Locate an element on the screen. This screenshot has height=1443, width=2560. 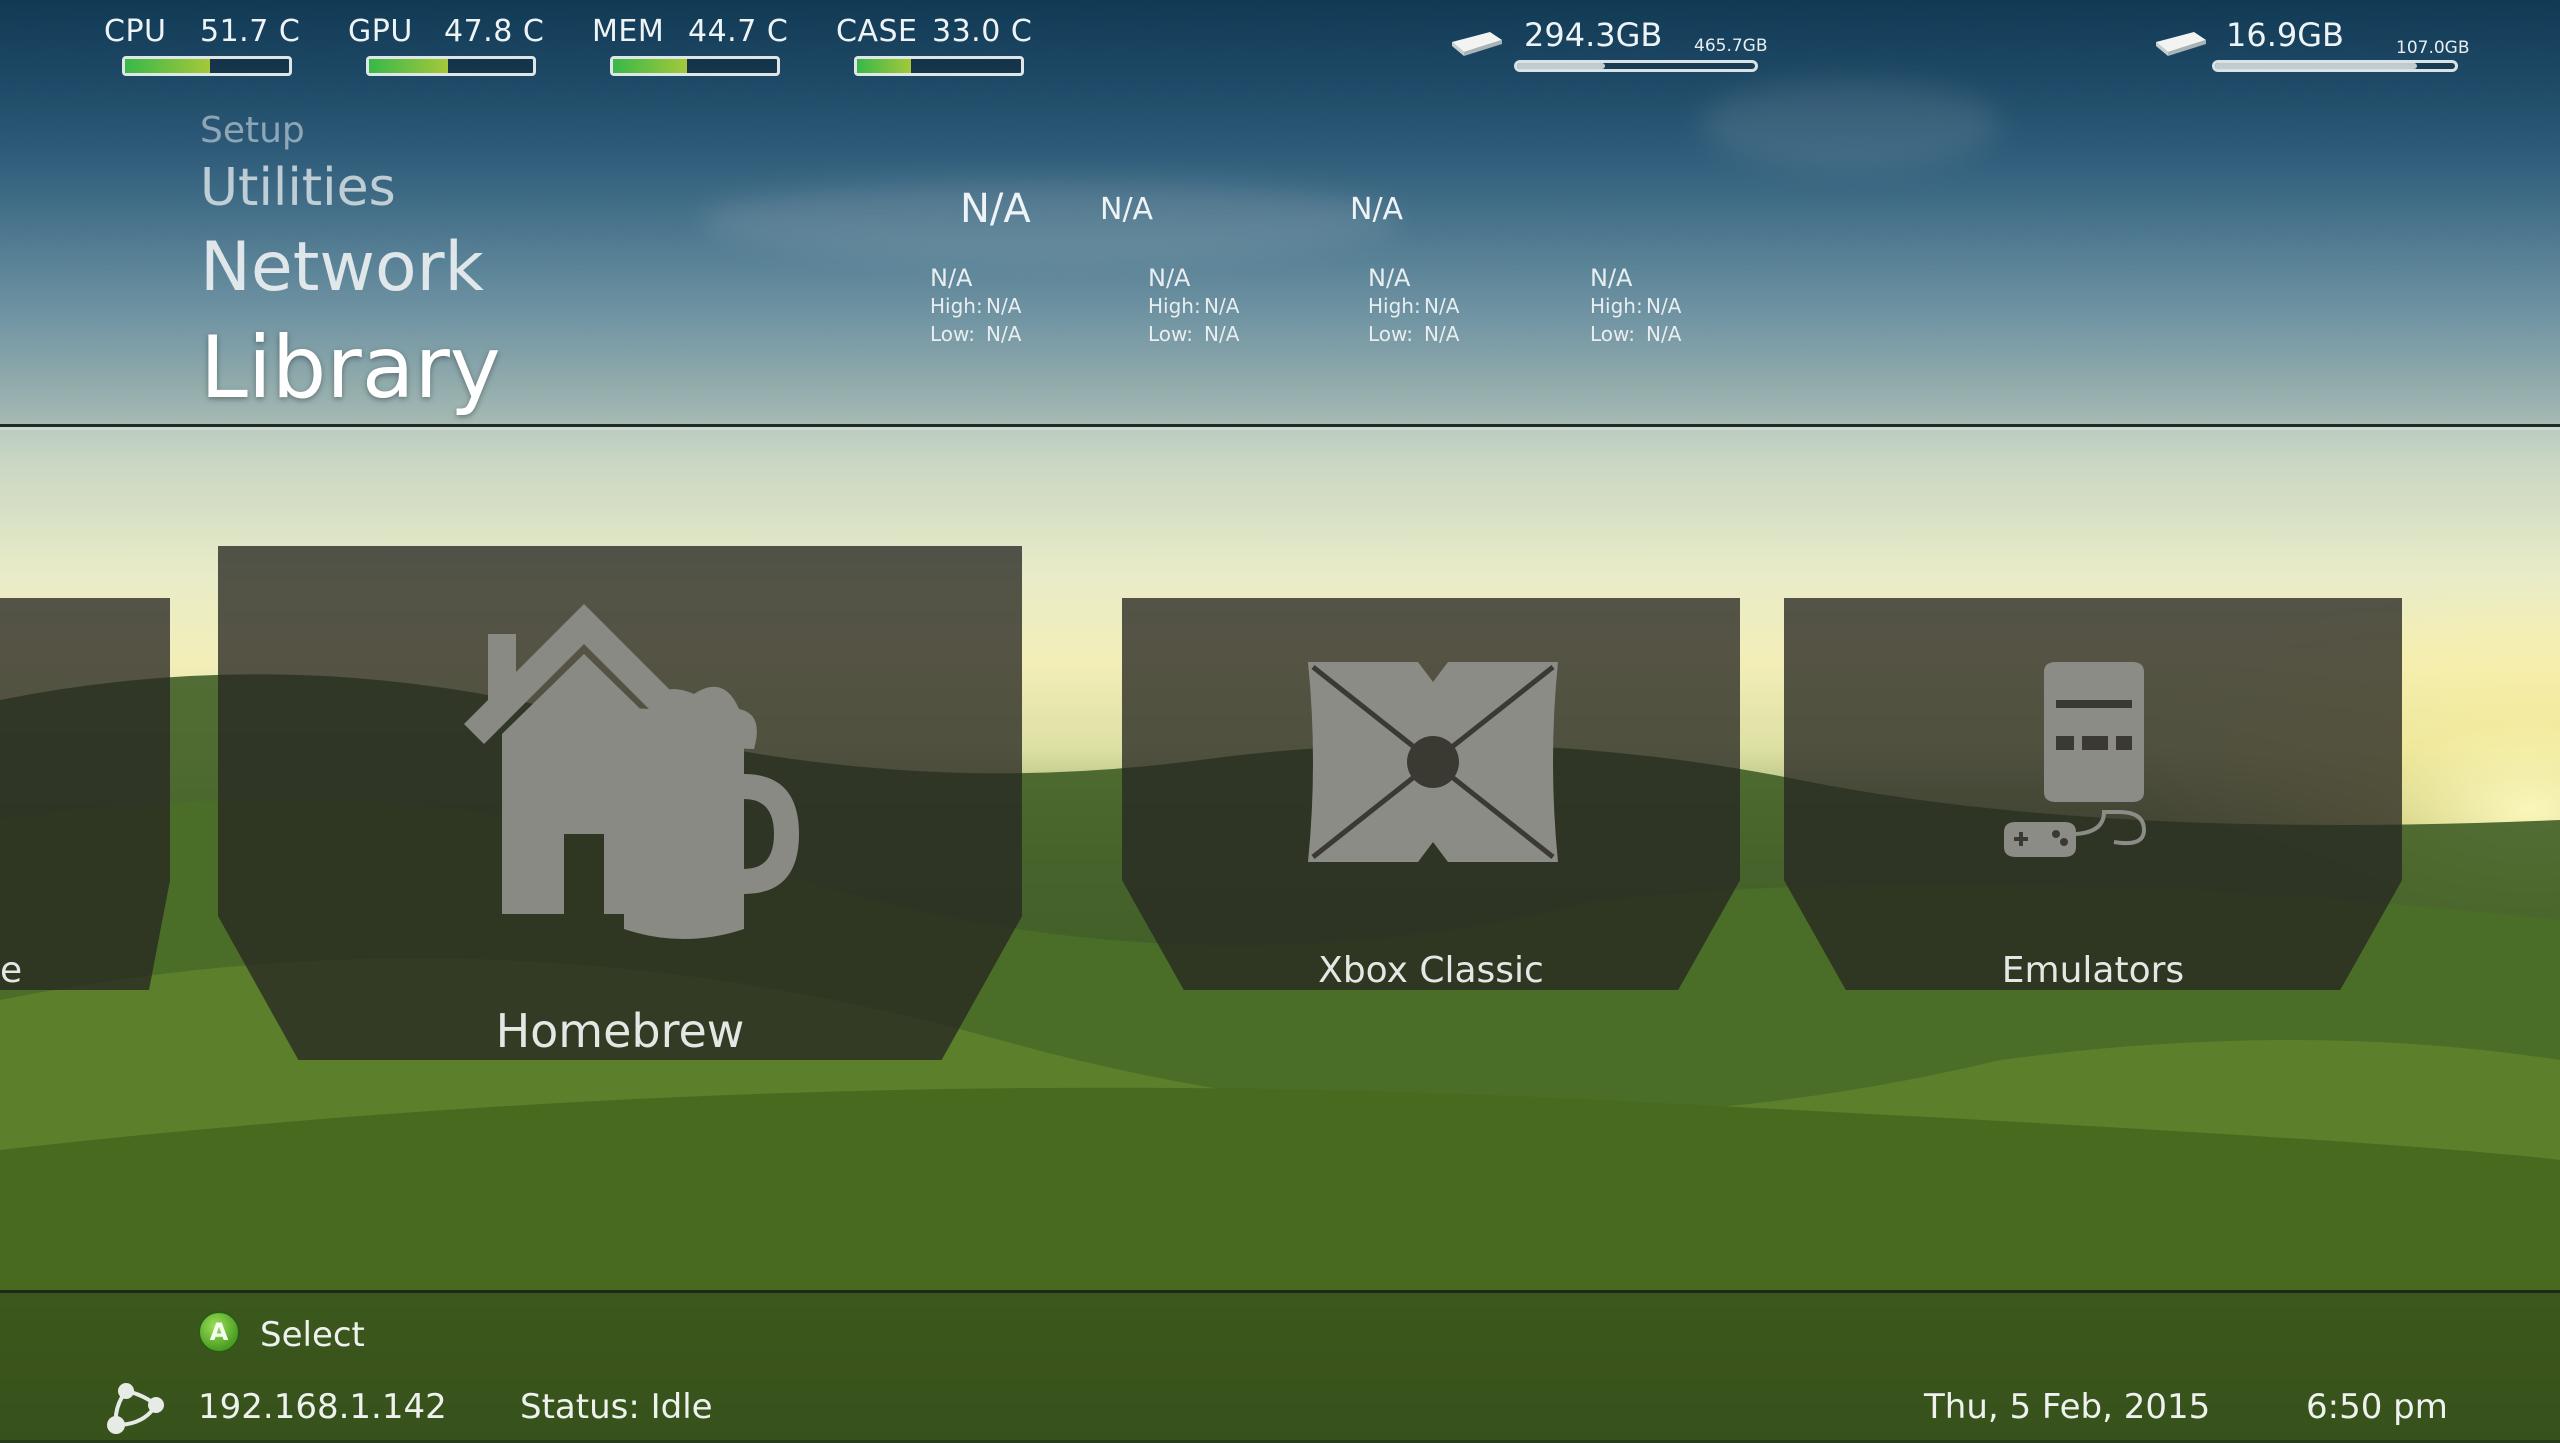
mem-label: MEM is located at coordinates (628, 31).